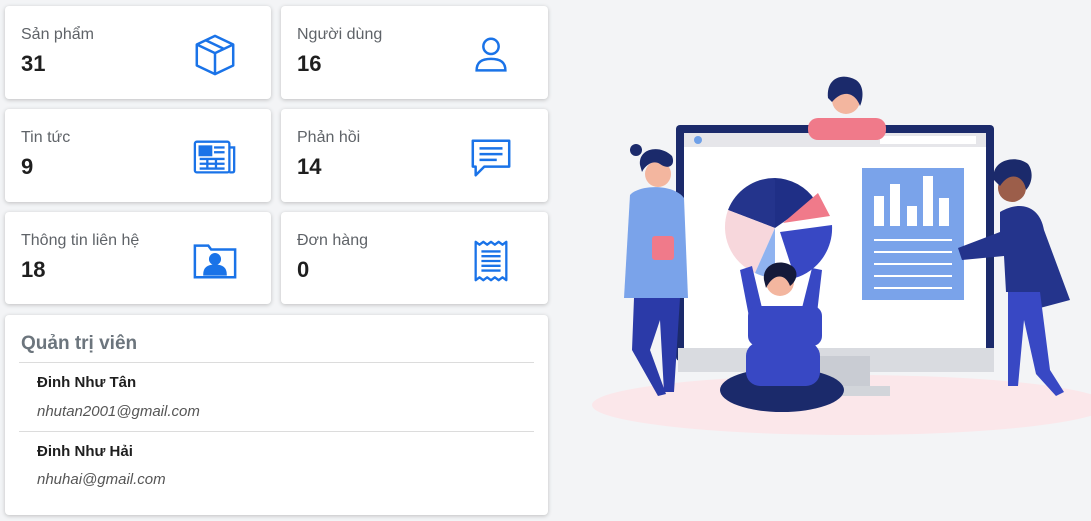 This screenshot has height=521, width=1091. I want to click on stat-value: 31, so click(33, 63).